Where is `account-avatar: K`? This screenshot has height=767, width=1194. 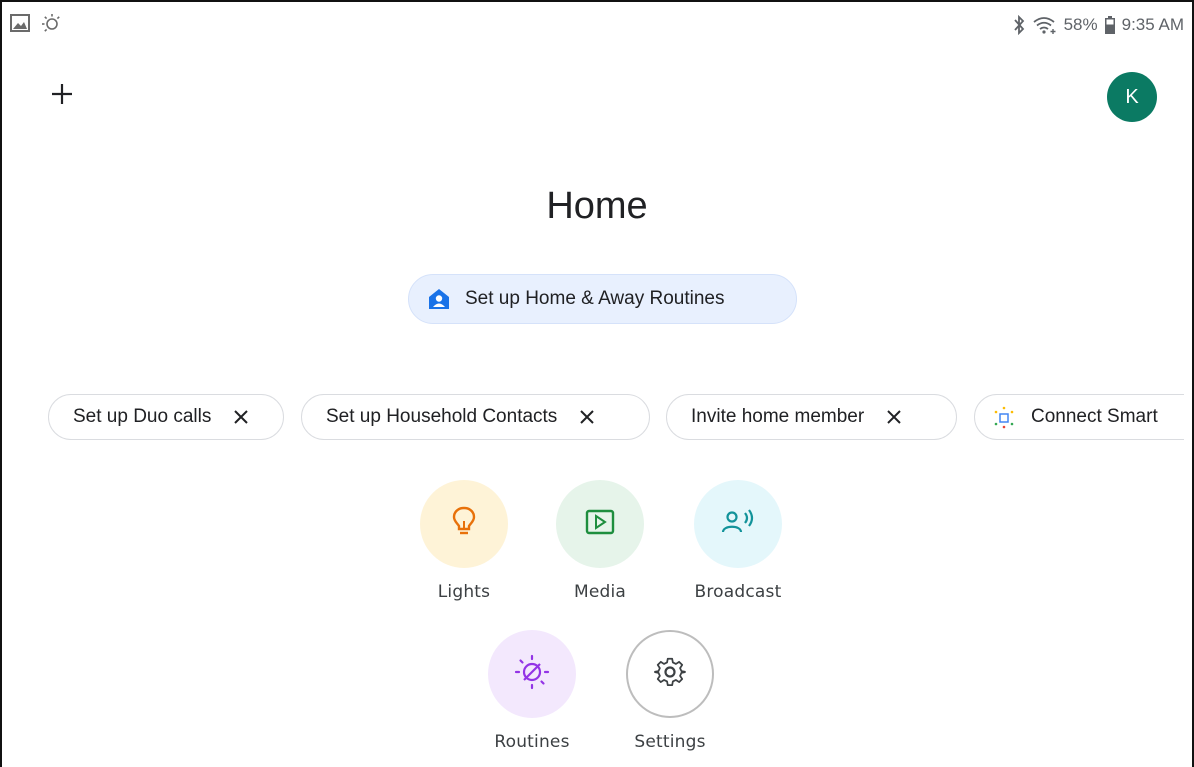
account-avatar: K is located at coordinates (1132, 97).